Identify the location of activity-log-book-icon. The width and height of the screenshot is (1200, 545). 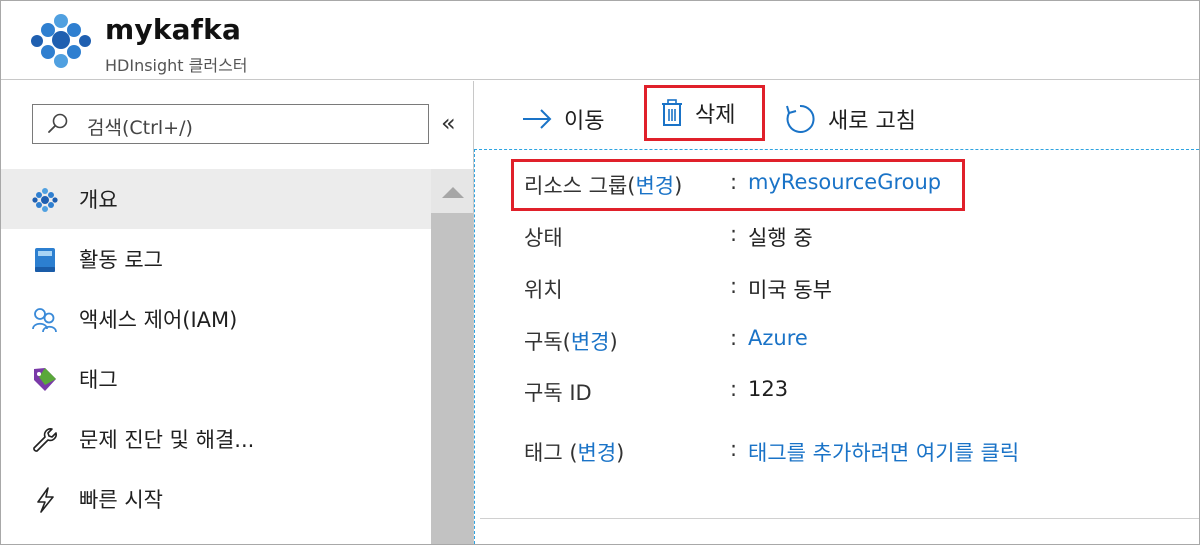
(45, 260).